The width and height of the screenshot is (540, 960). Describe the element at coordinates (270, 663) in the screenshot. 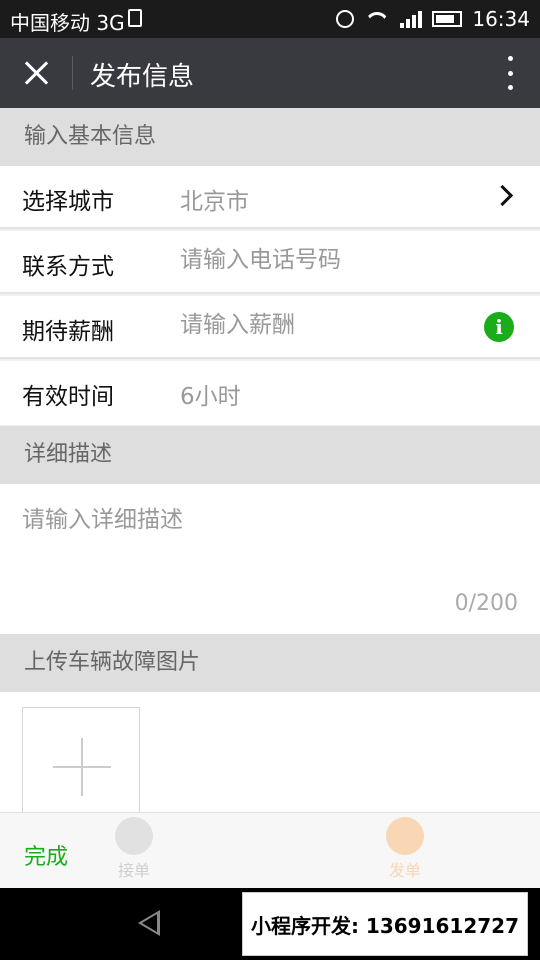

I see `section-upload: 上传车辆故障图片` at that location.